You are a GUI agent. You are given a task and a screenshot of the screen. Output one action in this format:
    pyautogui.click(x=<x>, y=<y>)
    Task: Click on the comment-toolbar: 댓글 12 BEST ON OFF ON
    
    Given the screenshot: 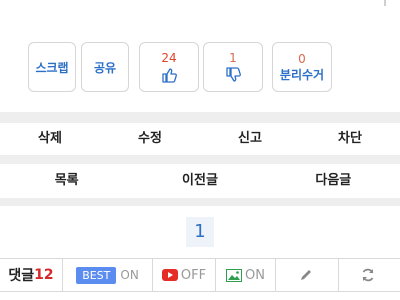 What is the action you would take?
    pyautogui.click(x=200, y=275)
    